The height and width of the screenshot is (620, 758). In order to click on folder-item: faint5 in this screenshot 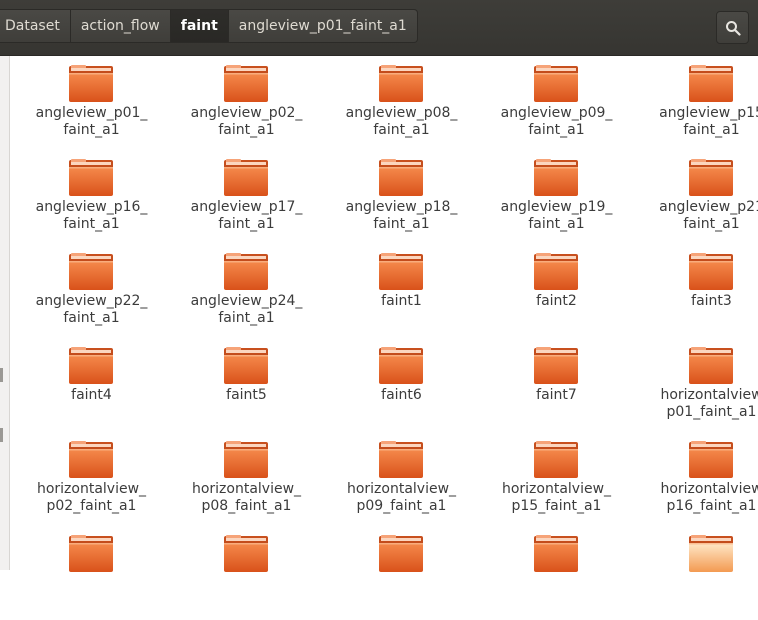, I will do `click(246, 385)`.